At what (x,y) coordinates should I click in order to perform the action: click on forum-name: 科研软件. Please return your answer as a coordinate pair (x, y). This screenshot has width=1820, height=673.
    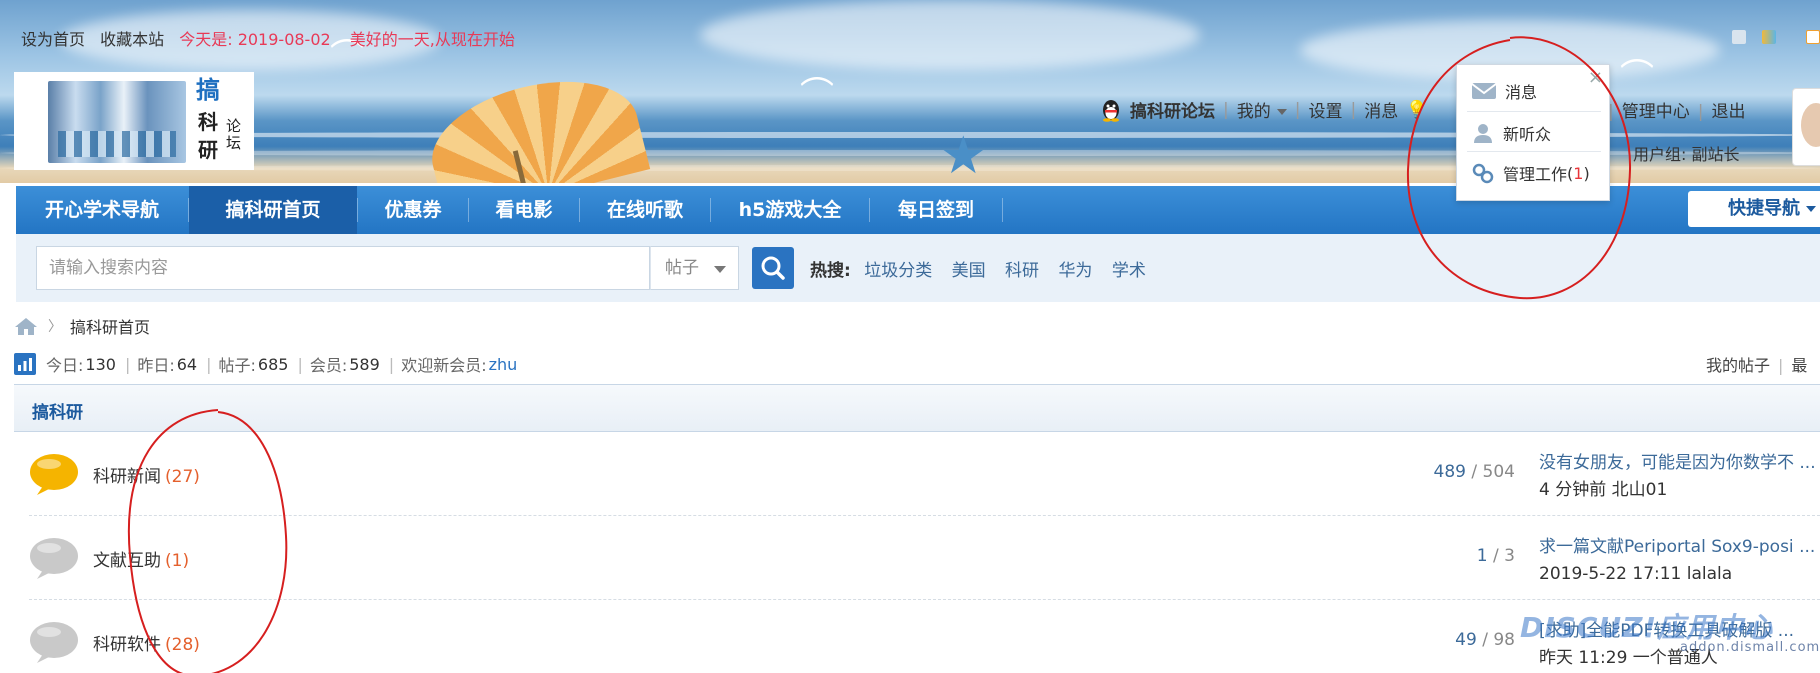
    Looking at the image, I should click on (127, 645).